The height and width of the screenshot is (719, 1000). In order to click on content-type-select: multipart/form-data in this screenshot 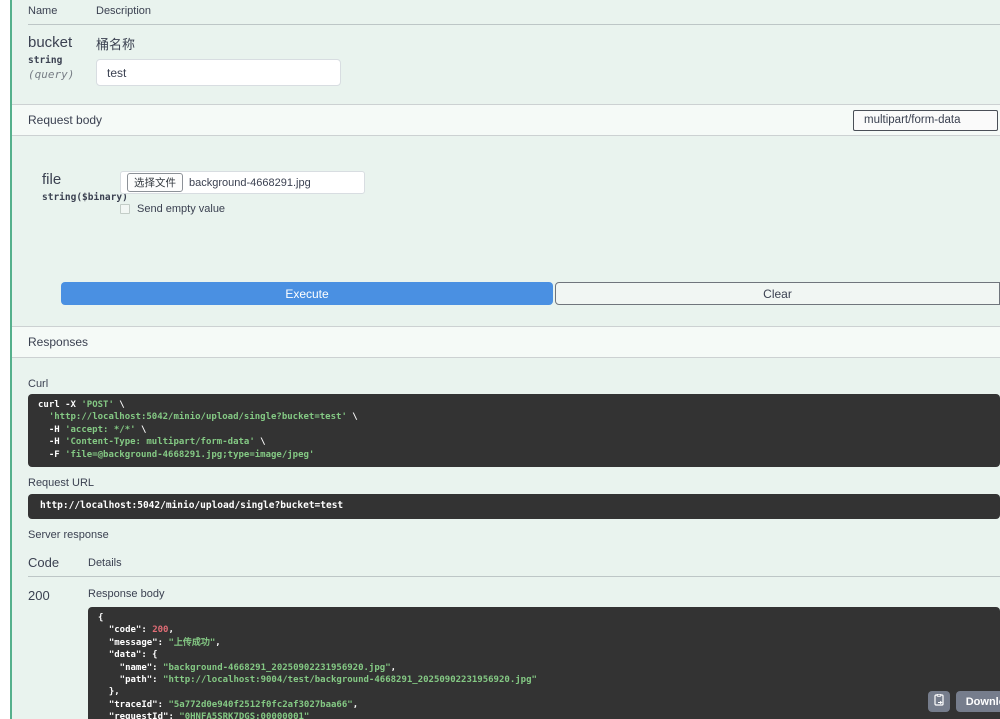, I will do `click(925, 120)`.